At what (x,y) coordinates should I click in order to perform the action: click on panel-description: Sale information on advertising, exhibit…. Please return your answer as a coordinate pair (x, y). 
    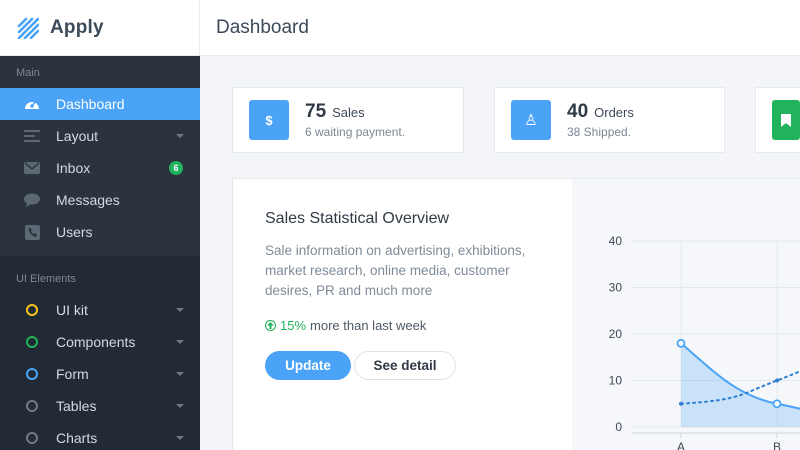
    Looking at the image, I should click on (395, 270).